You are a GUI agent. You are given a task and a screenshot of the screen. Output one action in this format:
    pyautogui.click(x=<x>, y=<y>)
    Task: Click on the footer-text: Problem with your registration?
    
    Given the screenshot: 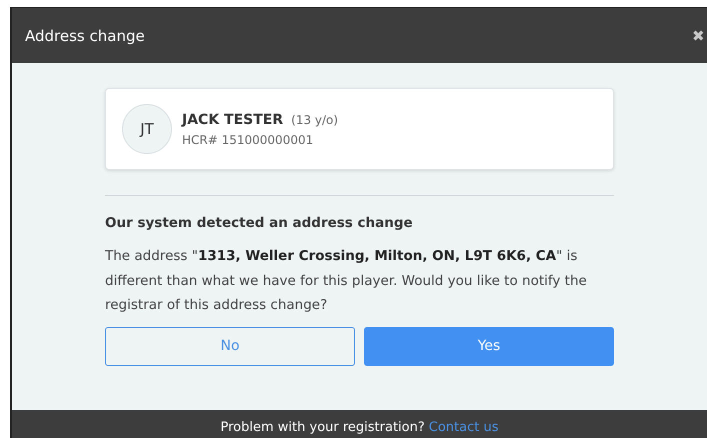 What is the action you would take?
    pyautogui.click(x=322, y=428)
    